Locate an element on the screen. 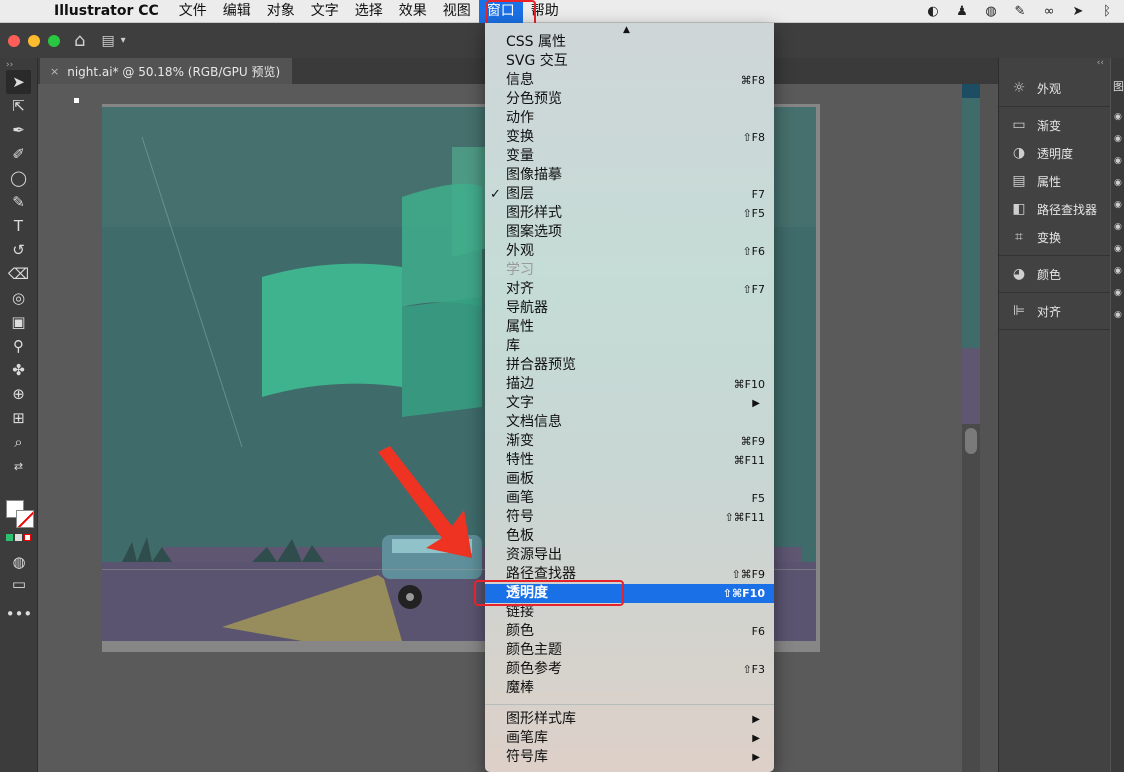  menu-item: 信息 ⌘F8 is located at coordinates (629, 80).